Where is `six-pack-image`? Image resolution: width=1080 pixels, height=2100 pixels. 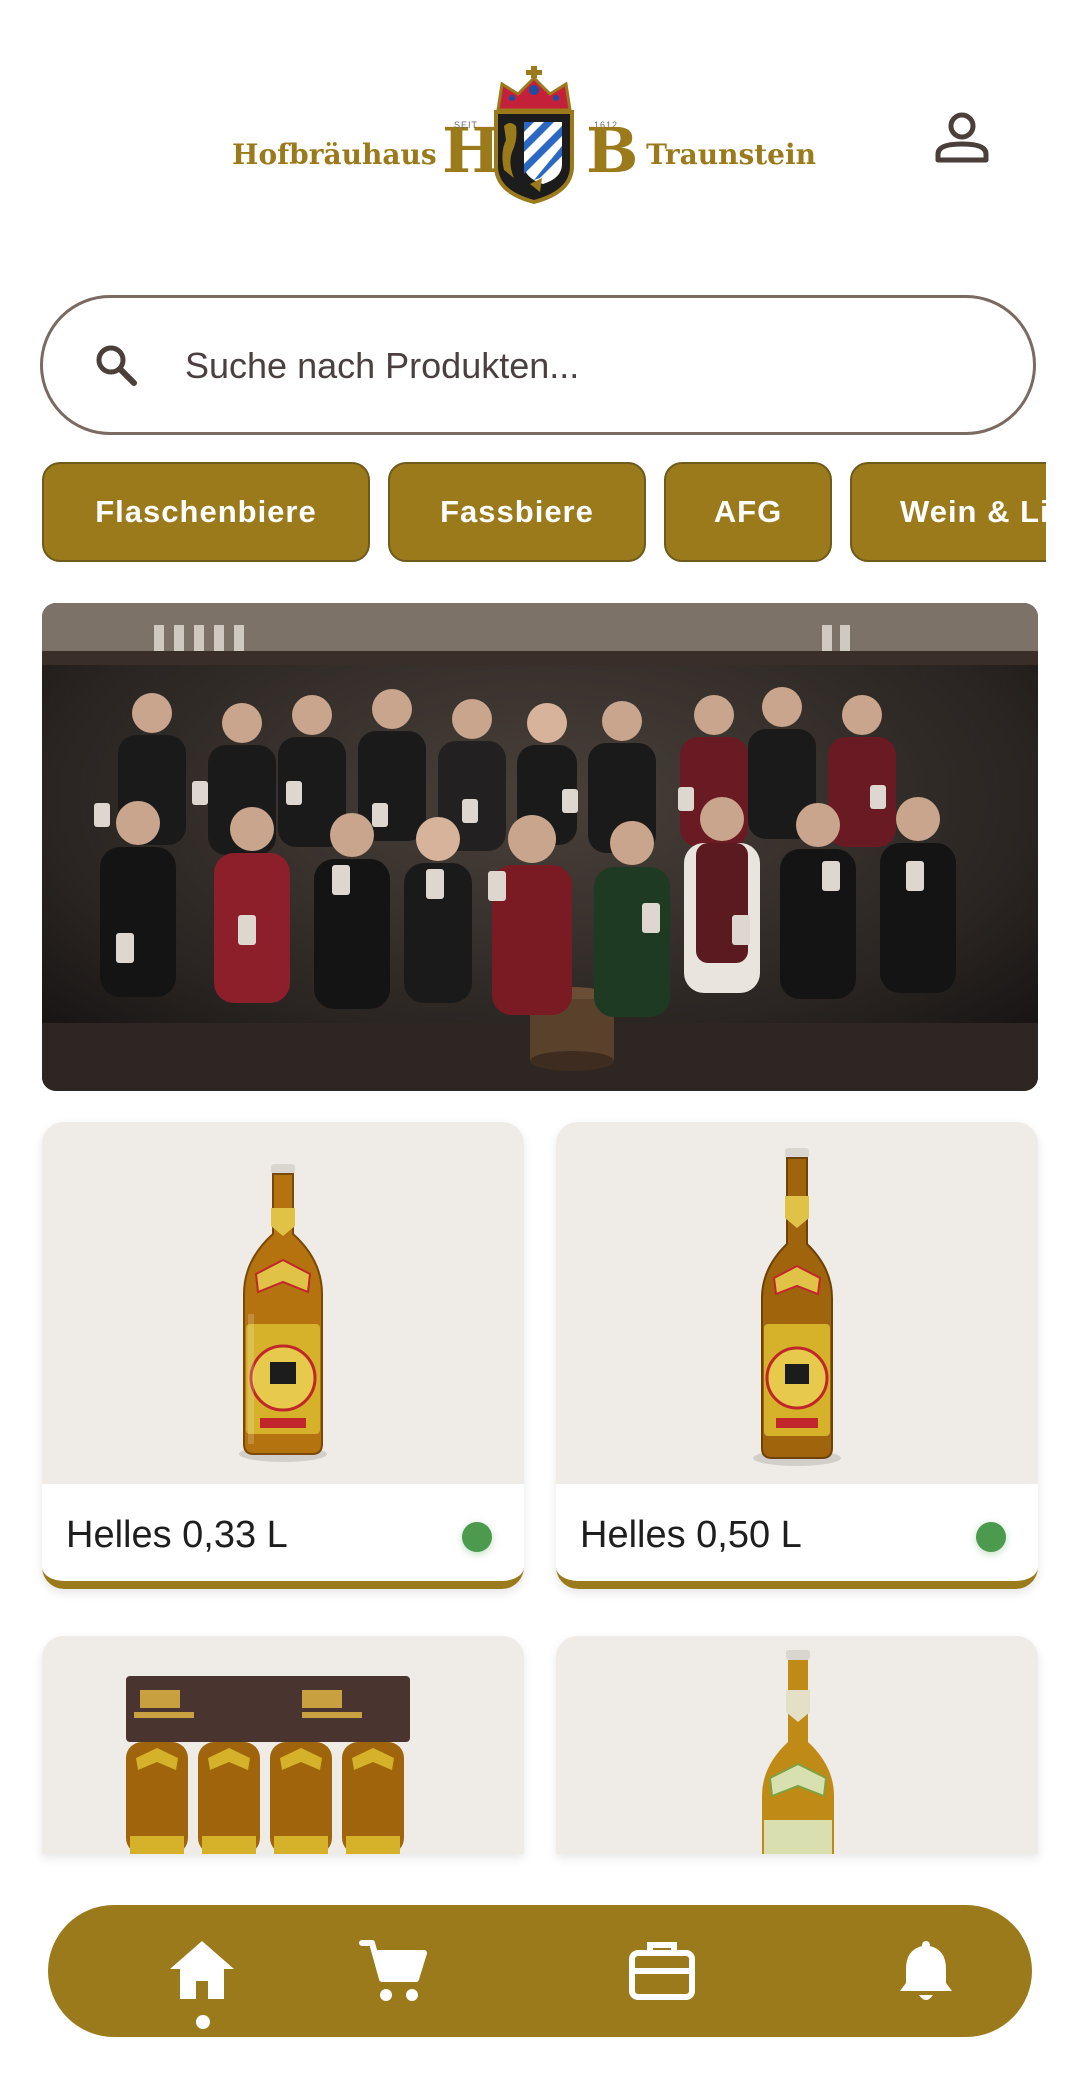 six-pack-image is located at coordinates (268, 1765).